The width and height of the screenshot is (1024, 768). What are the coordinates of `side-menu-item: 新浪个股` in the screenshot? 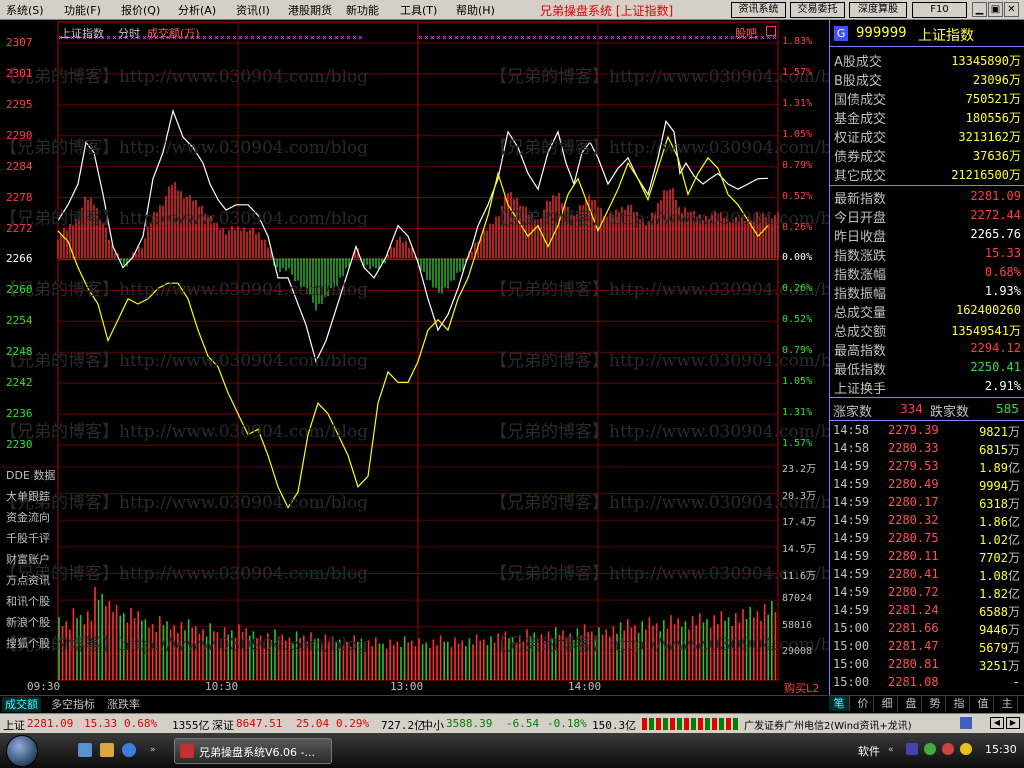 It's located at (28, 622).